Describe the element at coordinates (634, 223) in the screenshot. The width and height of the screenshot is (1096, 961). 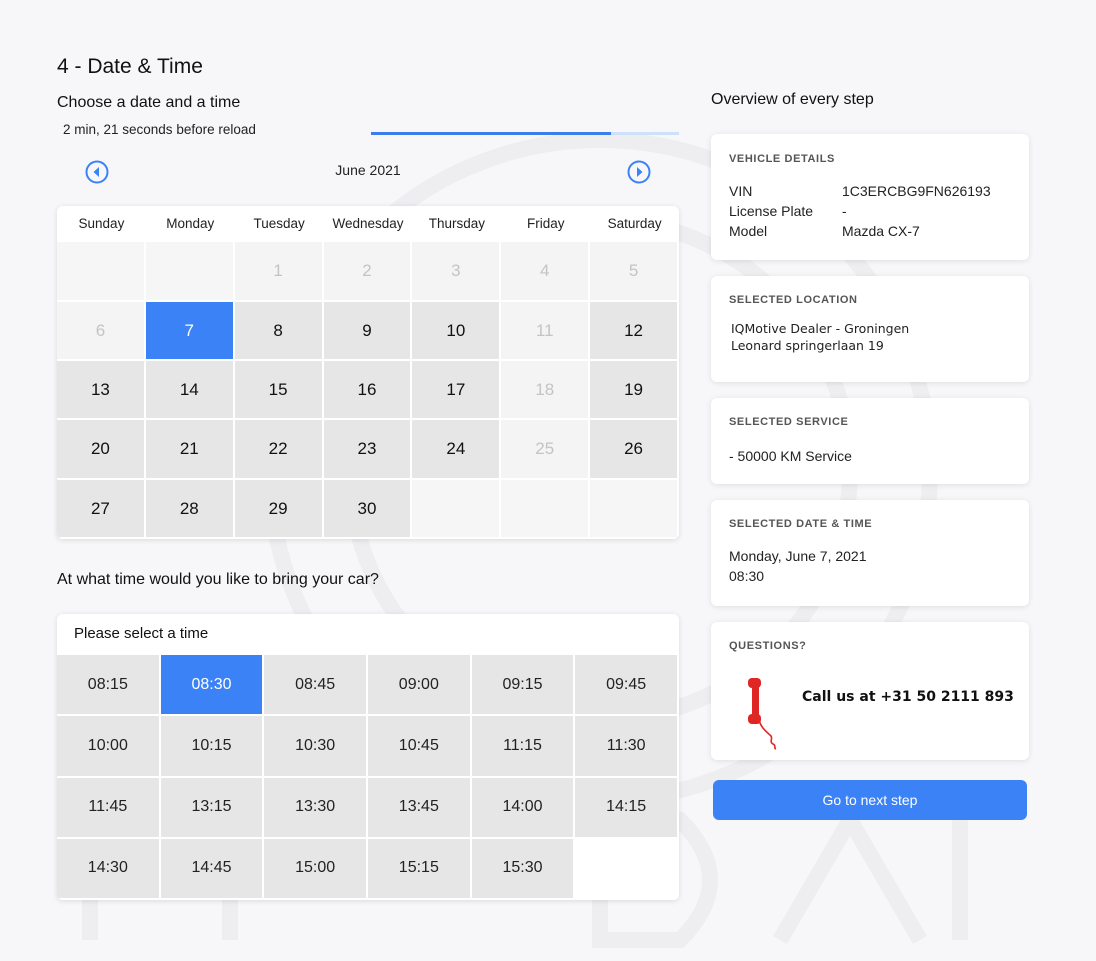
I see `weekday-saturday: Saturday` at that location.